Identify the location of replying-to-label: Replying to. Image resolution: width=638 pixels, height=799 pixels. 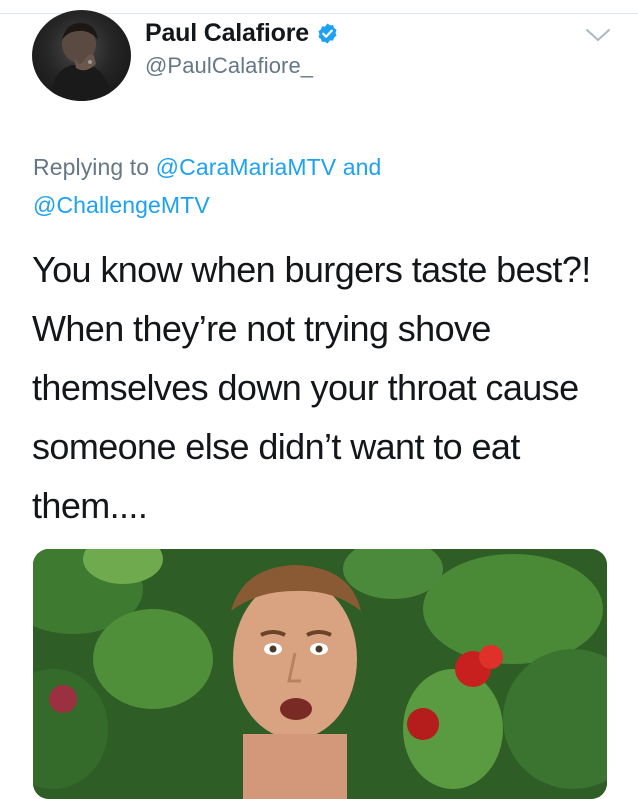
(91, 167).